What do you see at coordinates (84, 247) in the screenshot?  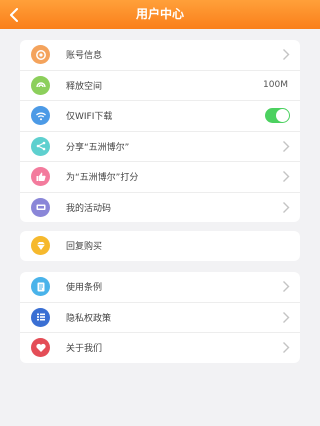 I see `restore-purchase-label: 回复购买` at bounding box center [84, 247].